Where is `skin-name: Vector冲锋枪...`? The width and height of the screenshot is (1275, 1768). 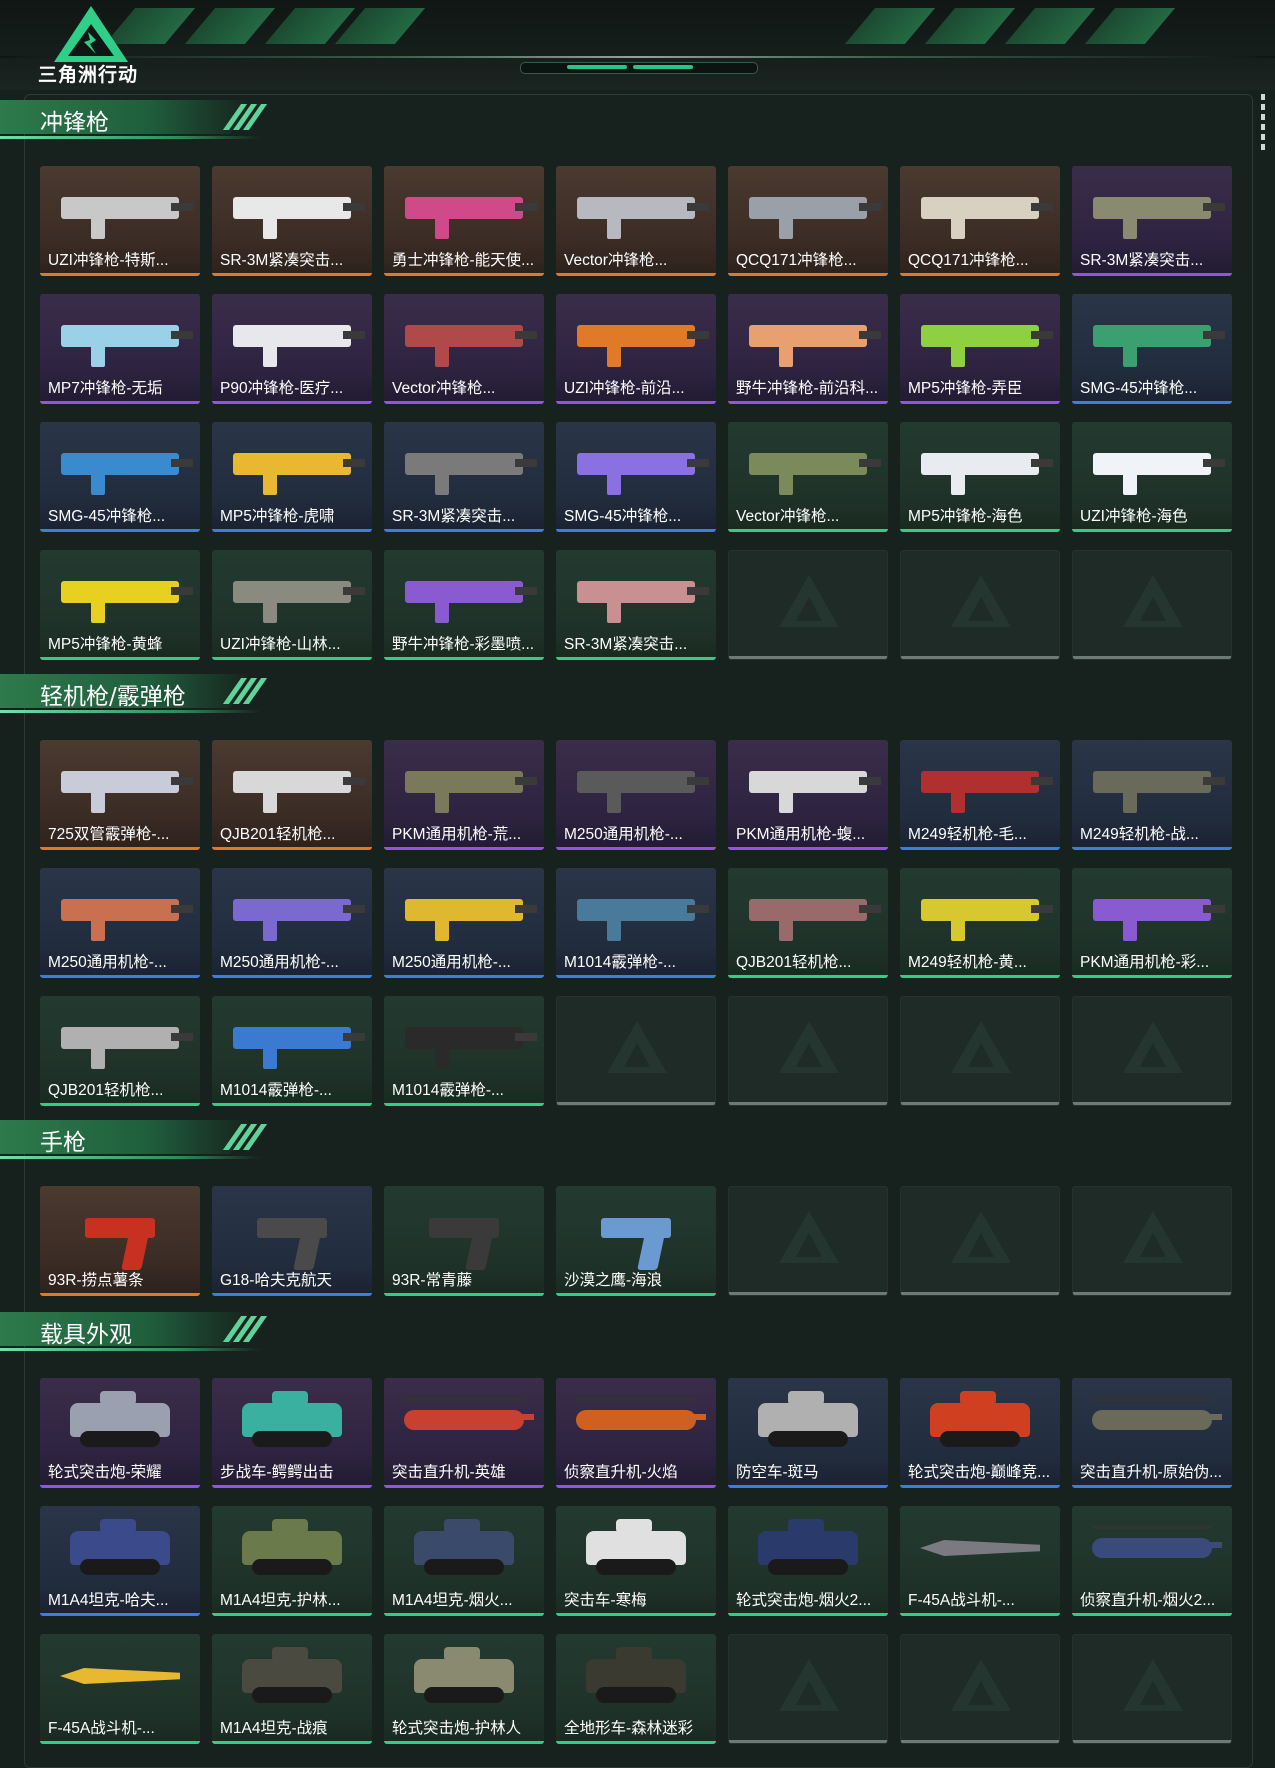 skin-name: Vector冲锋枪... is located at coordinates (788, 516).